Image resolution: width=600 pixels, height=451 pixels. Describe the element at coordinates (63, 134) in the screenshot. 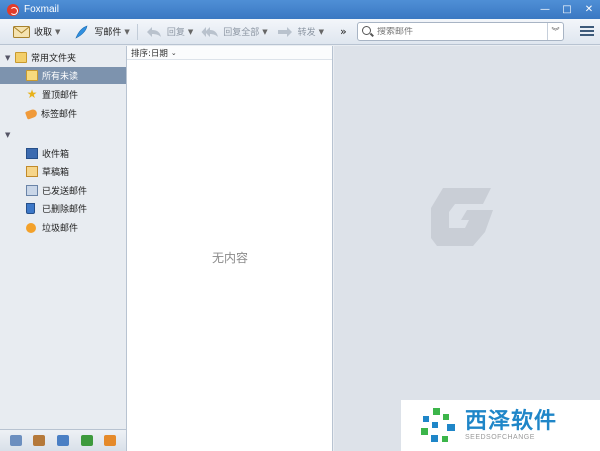

I see `folder-group-account: ▼` at that location.